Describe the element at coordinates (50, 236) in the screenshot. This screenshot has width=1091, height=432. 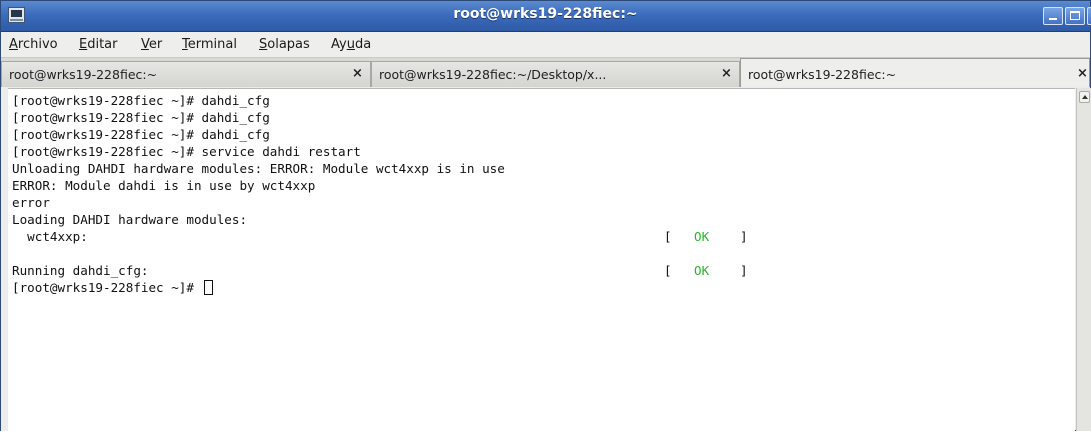
I see `terminal-line: wct4xxp:` at that location.